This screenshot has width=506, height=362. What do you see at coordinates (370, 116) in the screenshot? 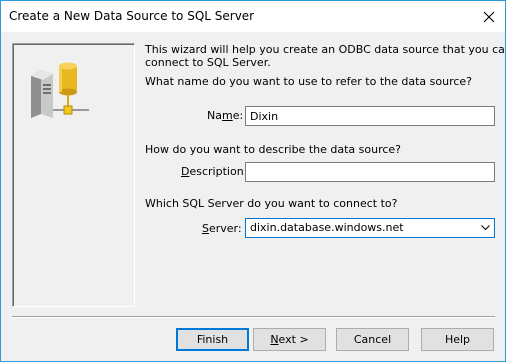
I see `name-field: Dixin` at bounding box center [370, 116].